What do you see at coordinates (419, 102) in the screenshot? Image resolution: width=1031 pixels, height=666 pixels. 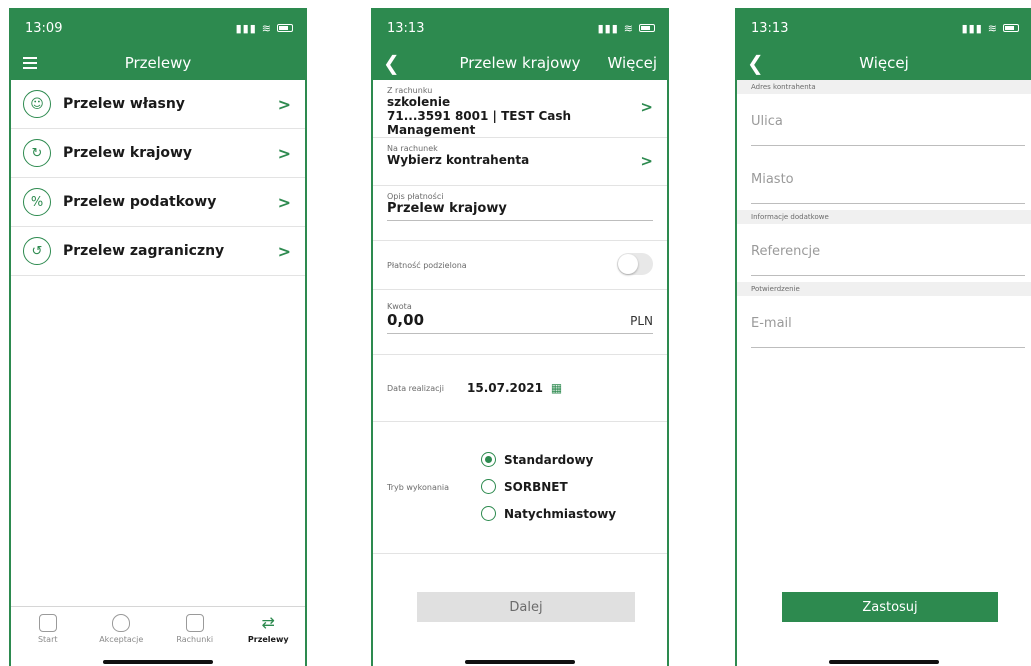 I see `from-account-name: szkolenie` at bounding box center [419, 102].